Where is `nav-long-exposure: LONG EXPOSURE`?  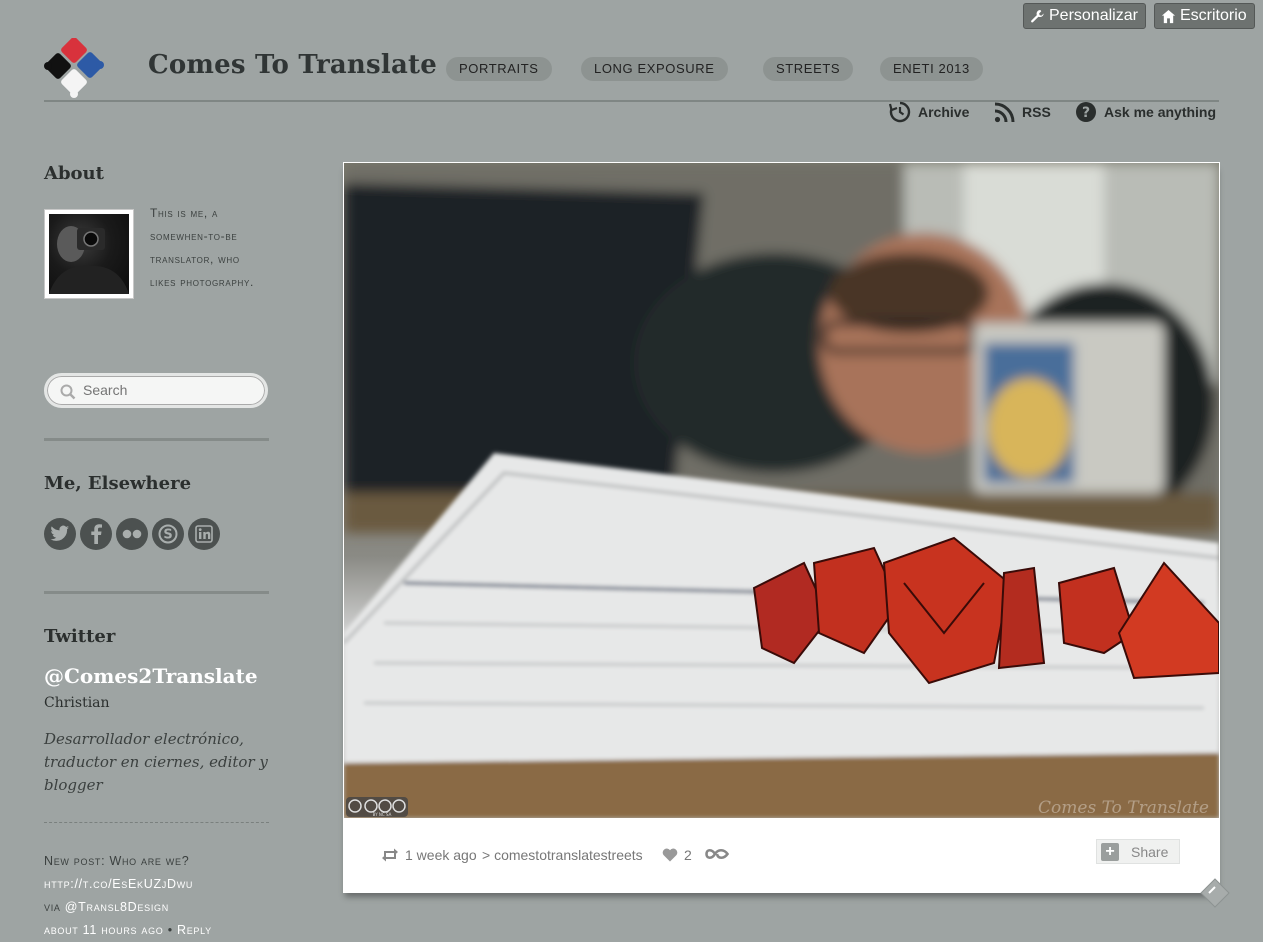
nav-long-exposure: LONG EXPOSURE is located at coordinates (654, 69).